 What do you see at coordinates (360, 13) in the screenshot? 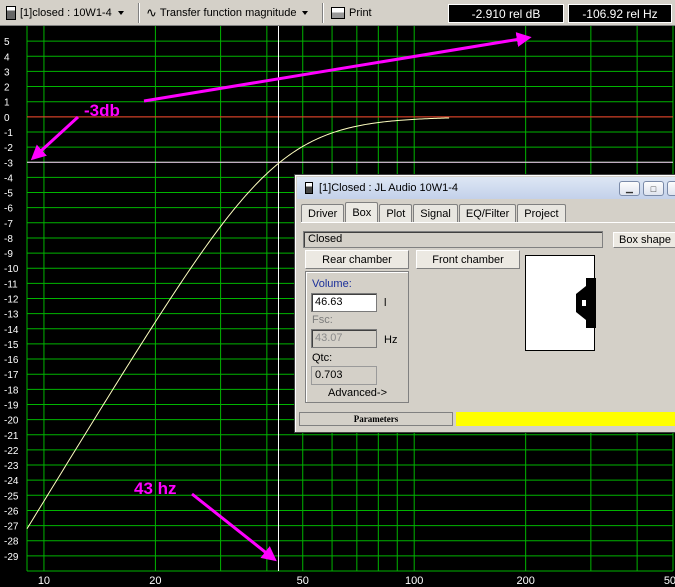
I see `print-label: Print` at bounding box center [360, 13].